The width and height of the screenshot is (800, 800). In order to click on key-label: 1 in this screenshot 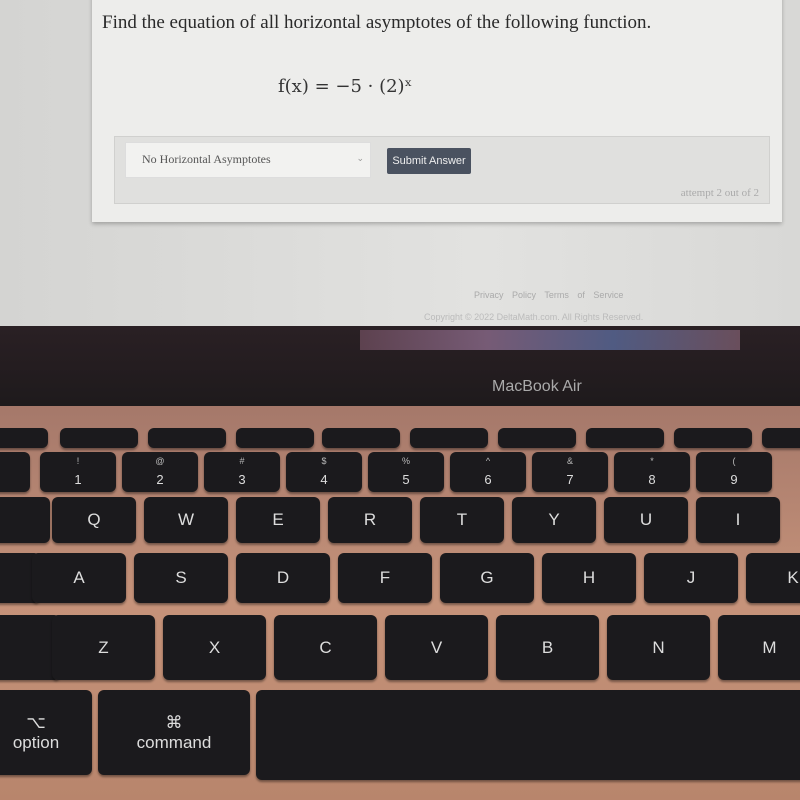, I will do `click(78, 479)`.